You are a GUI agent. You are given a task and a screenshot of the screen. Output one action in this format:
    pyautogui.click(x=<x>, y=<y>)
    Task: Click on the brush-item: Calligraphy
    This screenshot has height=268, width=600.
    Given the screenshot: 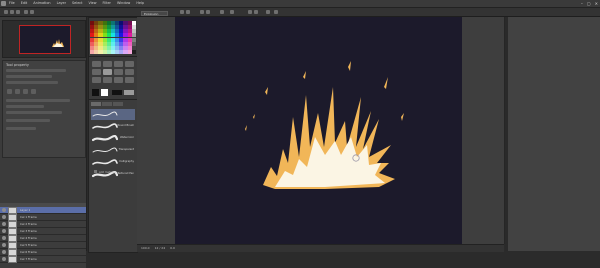 What is the action you would take?
    pyautogui.click(x=113, y=162)
    